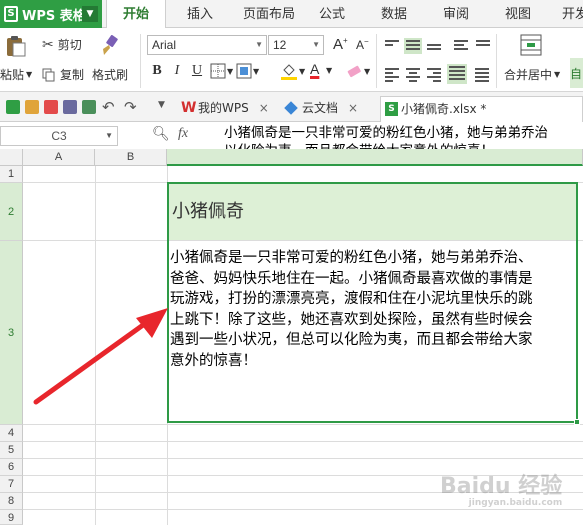  Describe the element at coordinates (531, 45) in the screenshot. I see `merge-center-button` at that location.